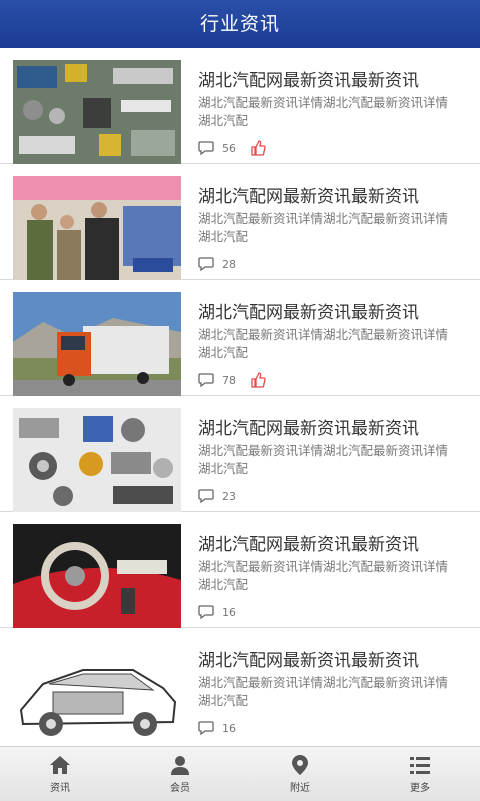 The image size is (480, 801). I want to click on tab-nearby: 附近, so click(300, 774).